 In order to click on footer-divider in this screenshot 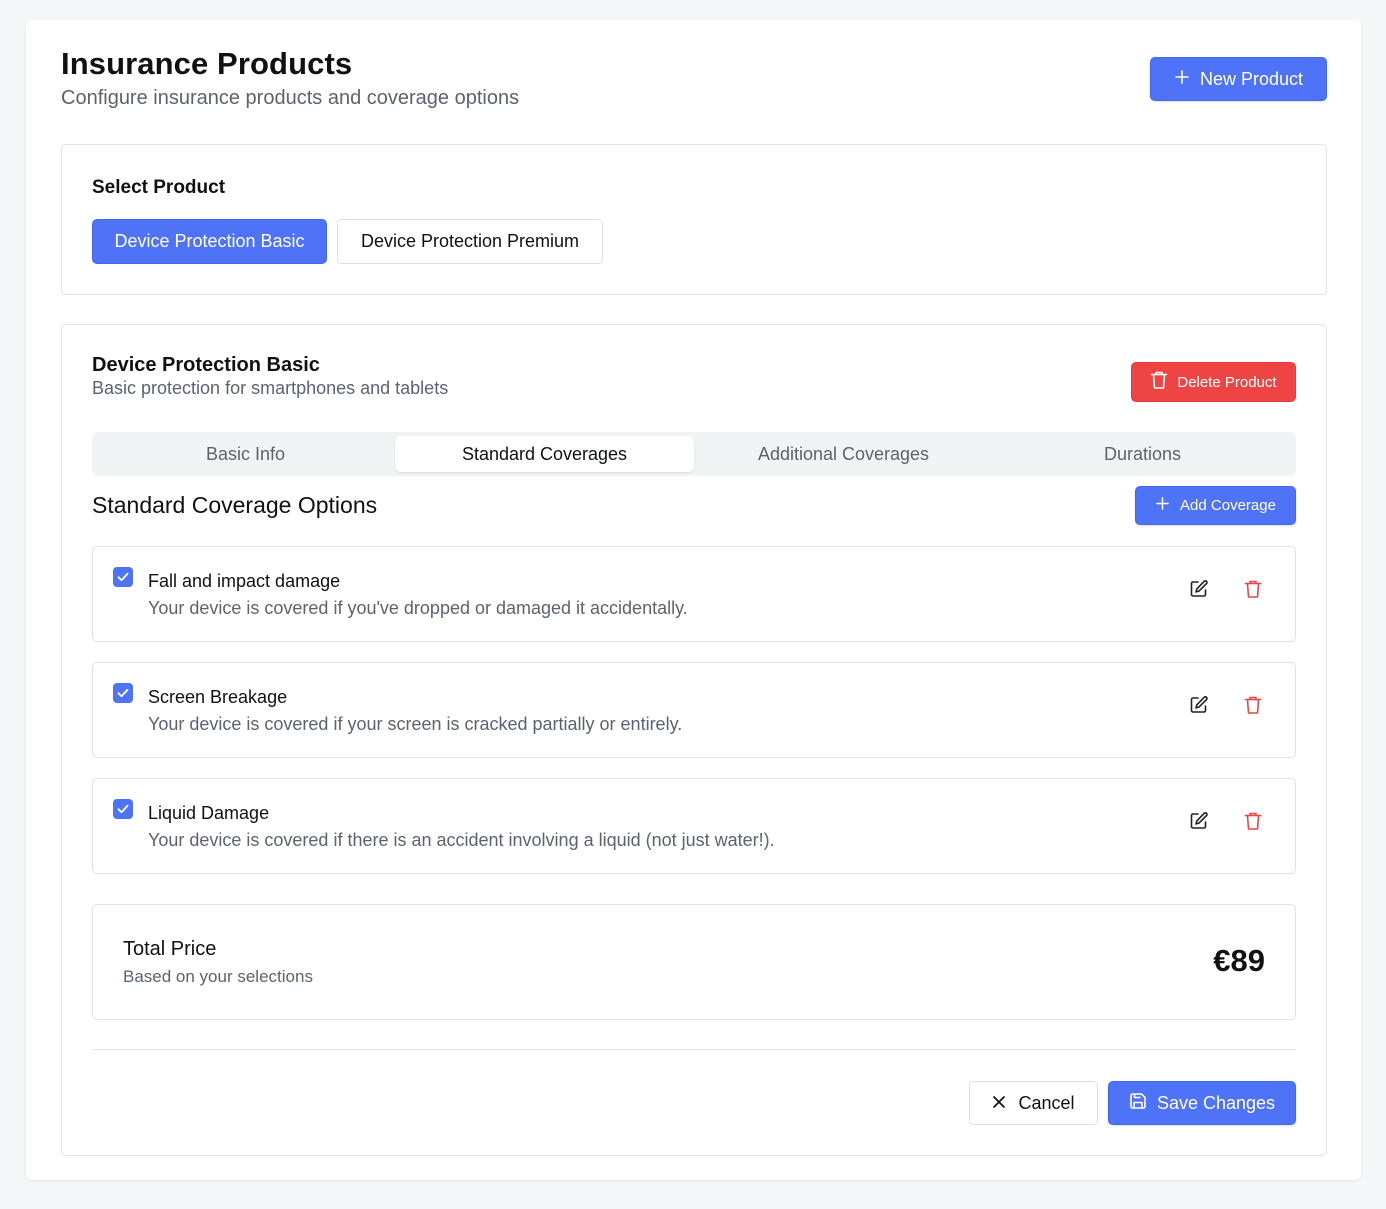, I will do `click(694, 1049)`.